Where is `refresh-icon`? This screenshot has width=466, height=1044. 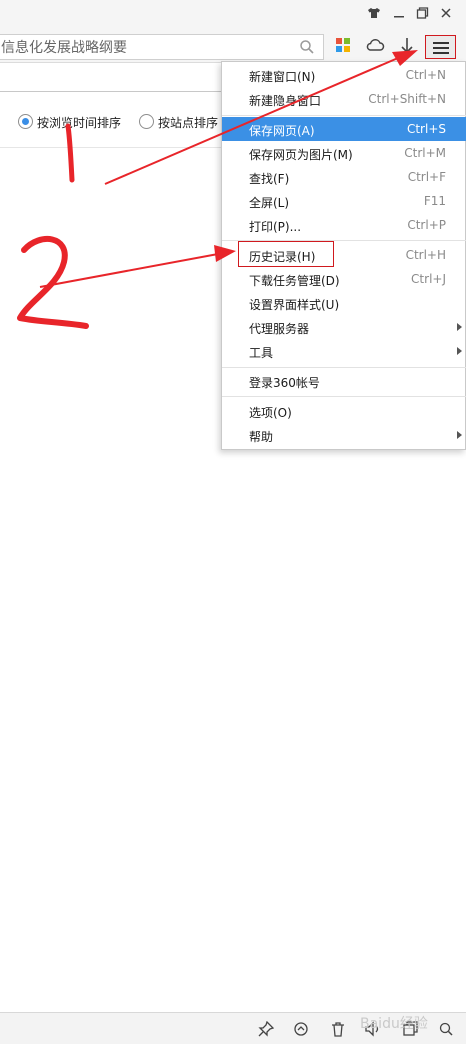 refresh-icon is located at coordinates (301, 1029).